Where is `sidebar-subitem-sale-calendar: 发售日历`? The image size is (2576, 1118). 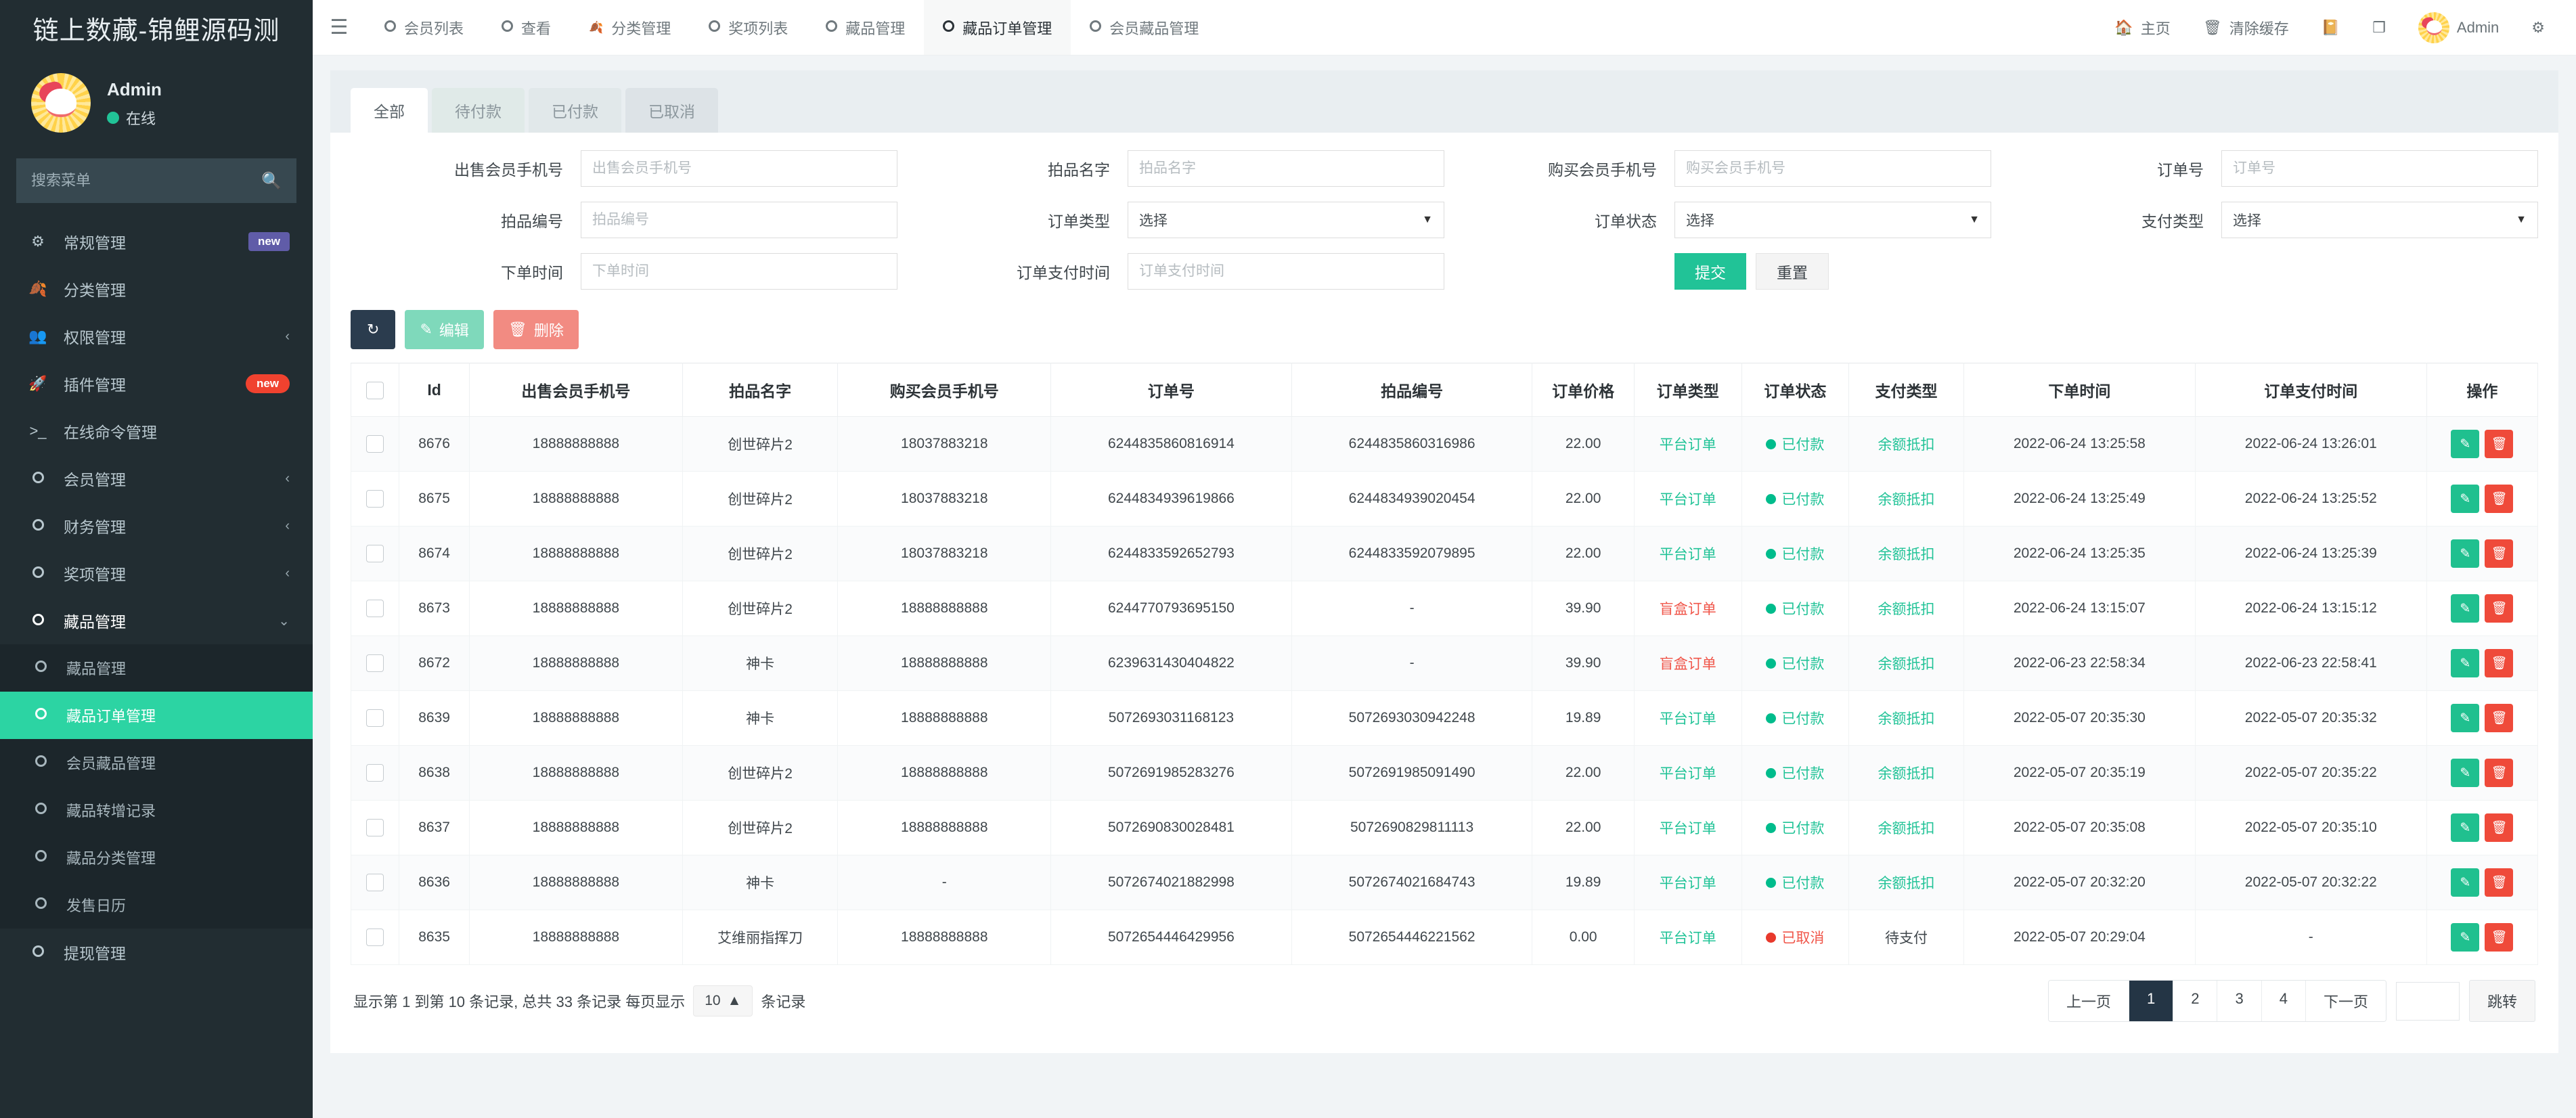 sidebar-subitem-sale-calendar: 发售日历 is located at coordinates (156, 905).